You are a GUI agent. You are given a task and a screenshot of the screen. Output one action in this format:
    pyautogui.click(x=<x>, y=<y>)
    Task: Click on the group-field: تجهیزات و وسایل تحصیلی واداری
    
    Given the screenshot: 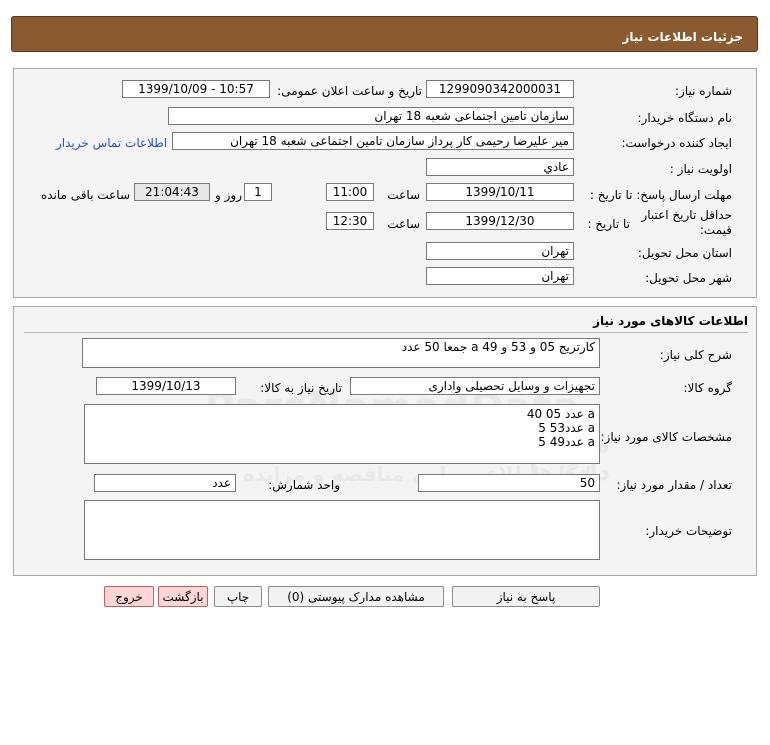 What is the action you would take?
    pyautogui.click(x=475, y=386)
    